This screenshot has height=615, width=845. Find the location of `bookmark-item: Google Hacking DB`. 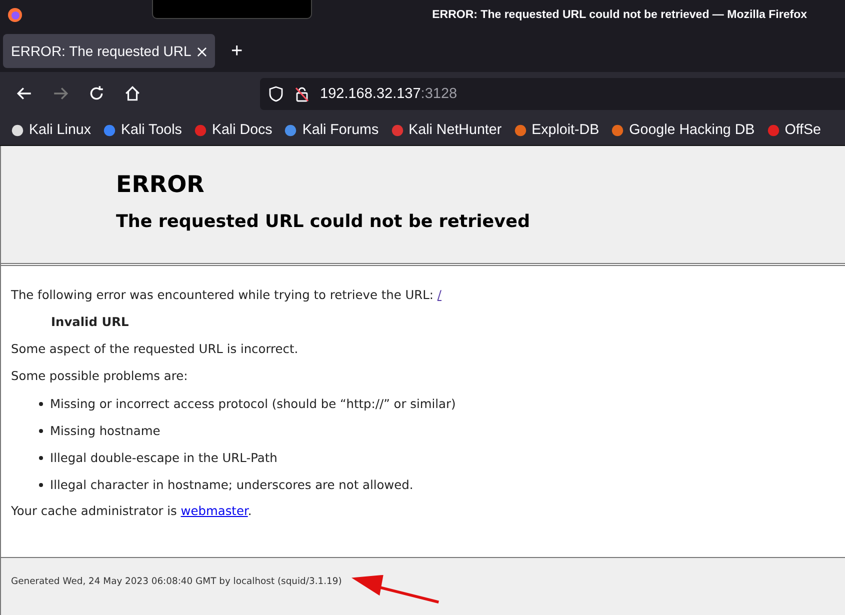

bookmark-item: Google Hacking DB is located at coordinates (682, 130).